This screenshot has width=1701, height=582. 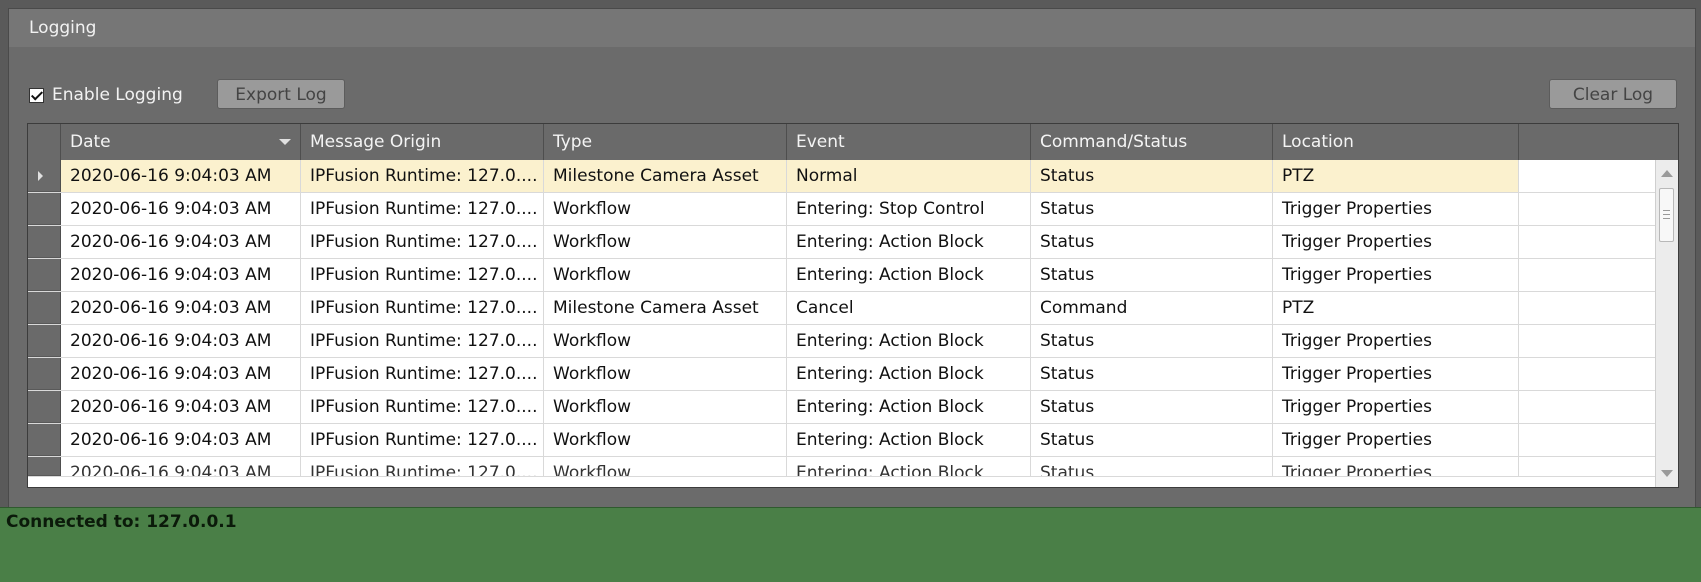 What do you see at coordinates (121, 522) in the screenshot?
I see `connection-status: Connected to: 127.0.0.1` at bounding box center [121, 522].